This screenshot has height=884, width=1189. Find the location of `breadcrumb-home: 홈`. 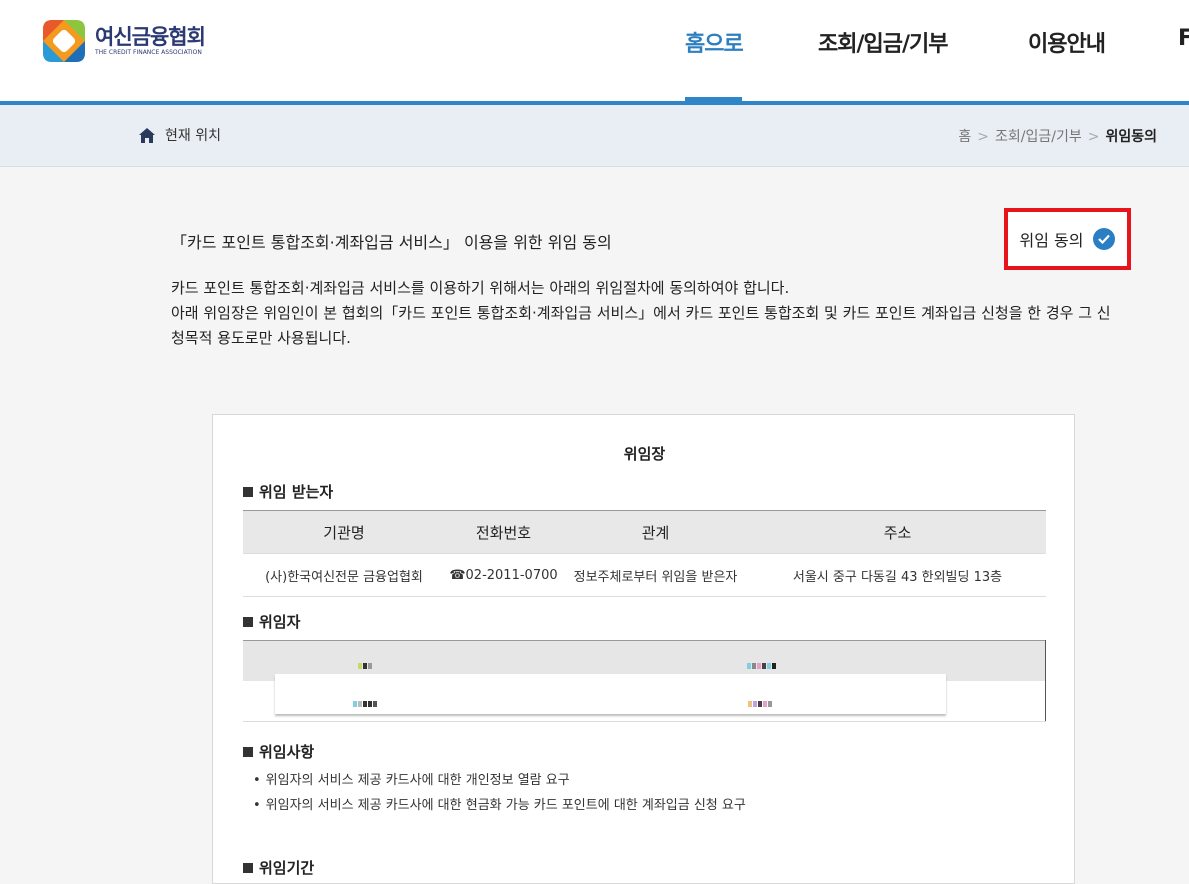

breadcrumb-home: 홈 is located at coordinates (964, 137).